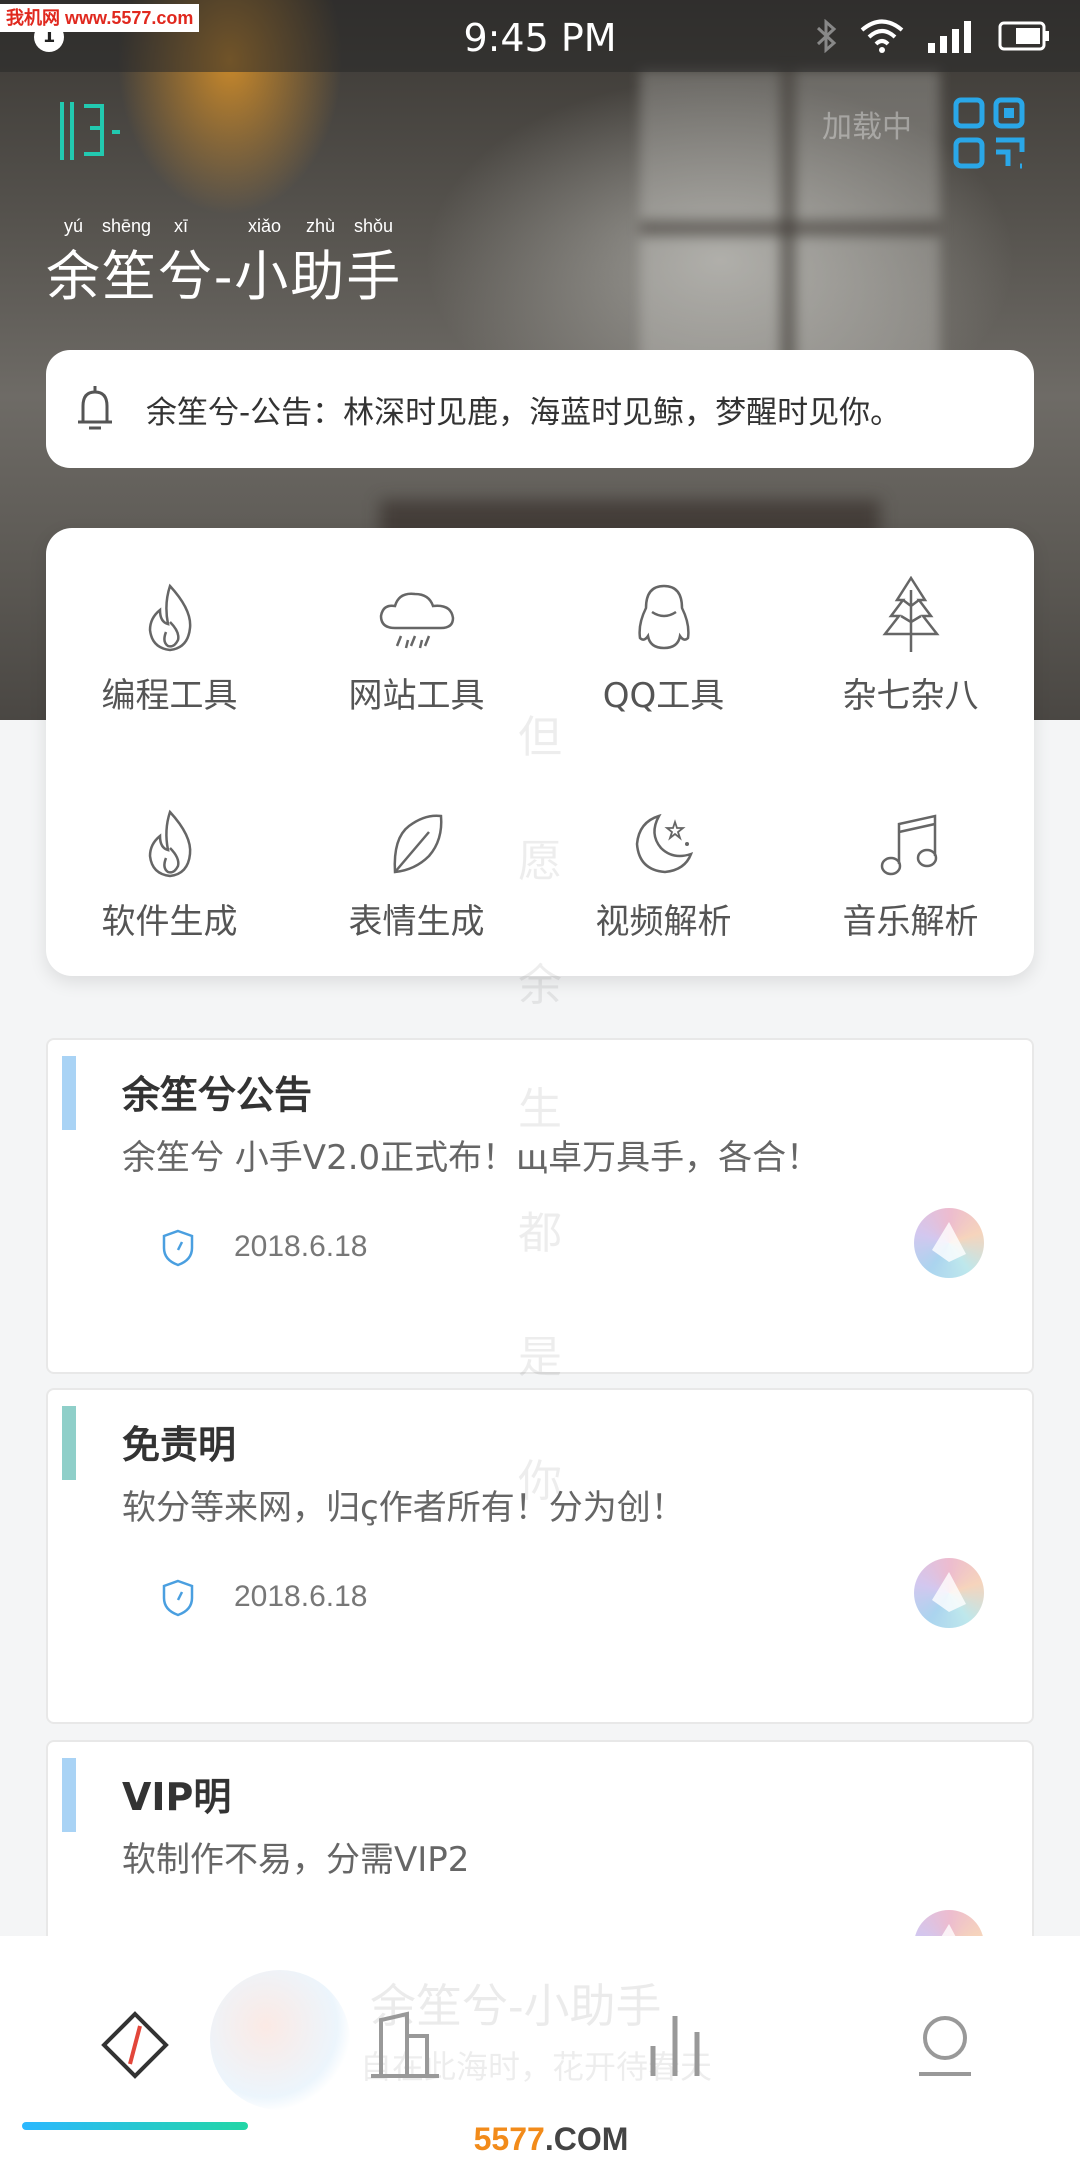  I want to click on user-profile-icon, so click(945, 2046).